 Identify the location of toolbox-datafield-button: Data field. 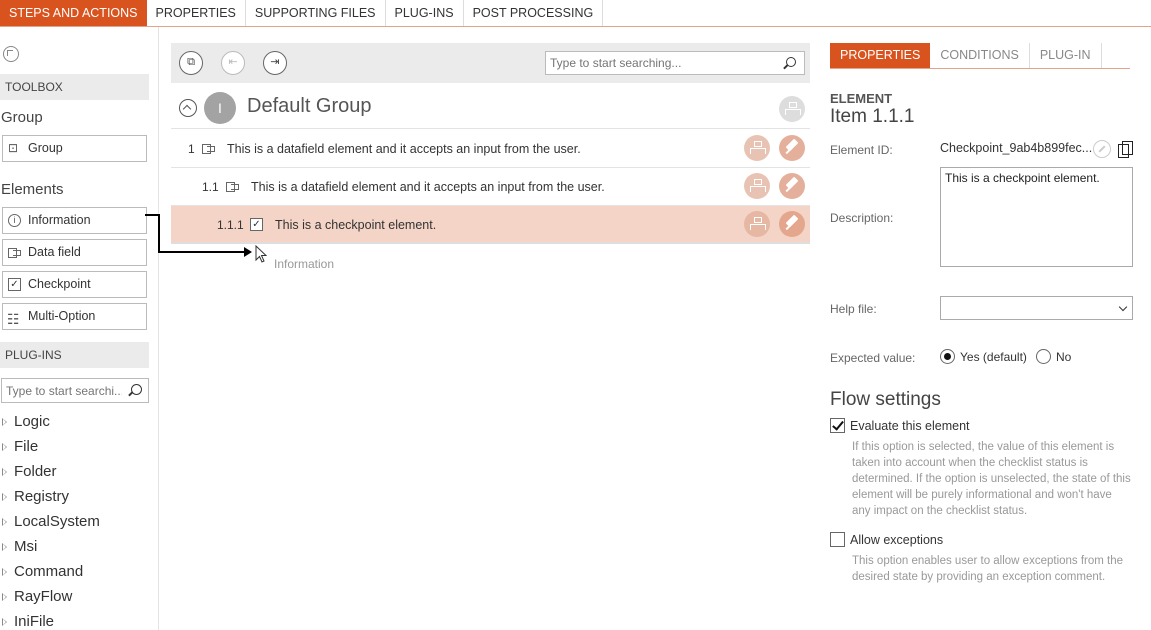
(74, 252).